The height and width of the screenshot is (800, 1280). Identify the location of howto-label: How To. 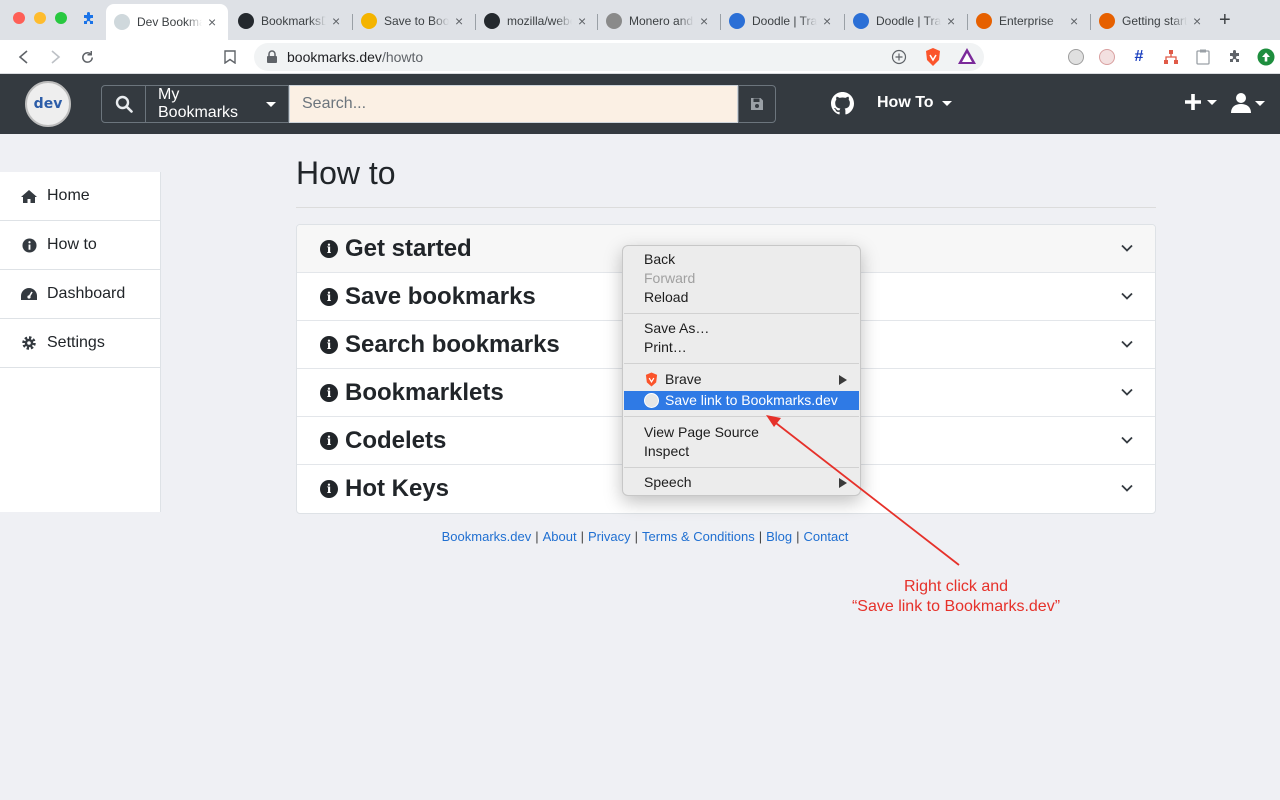
(905, 102).